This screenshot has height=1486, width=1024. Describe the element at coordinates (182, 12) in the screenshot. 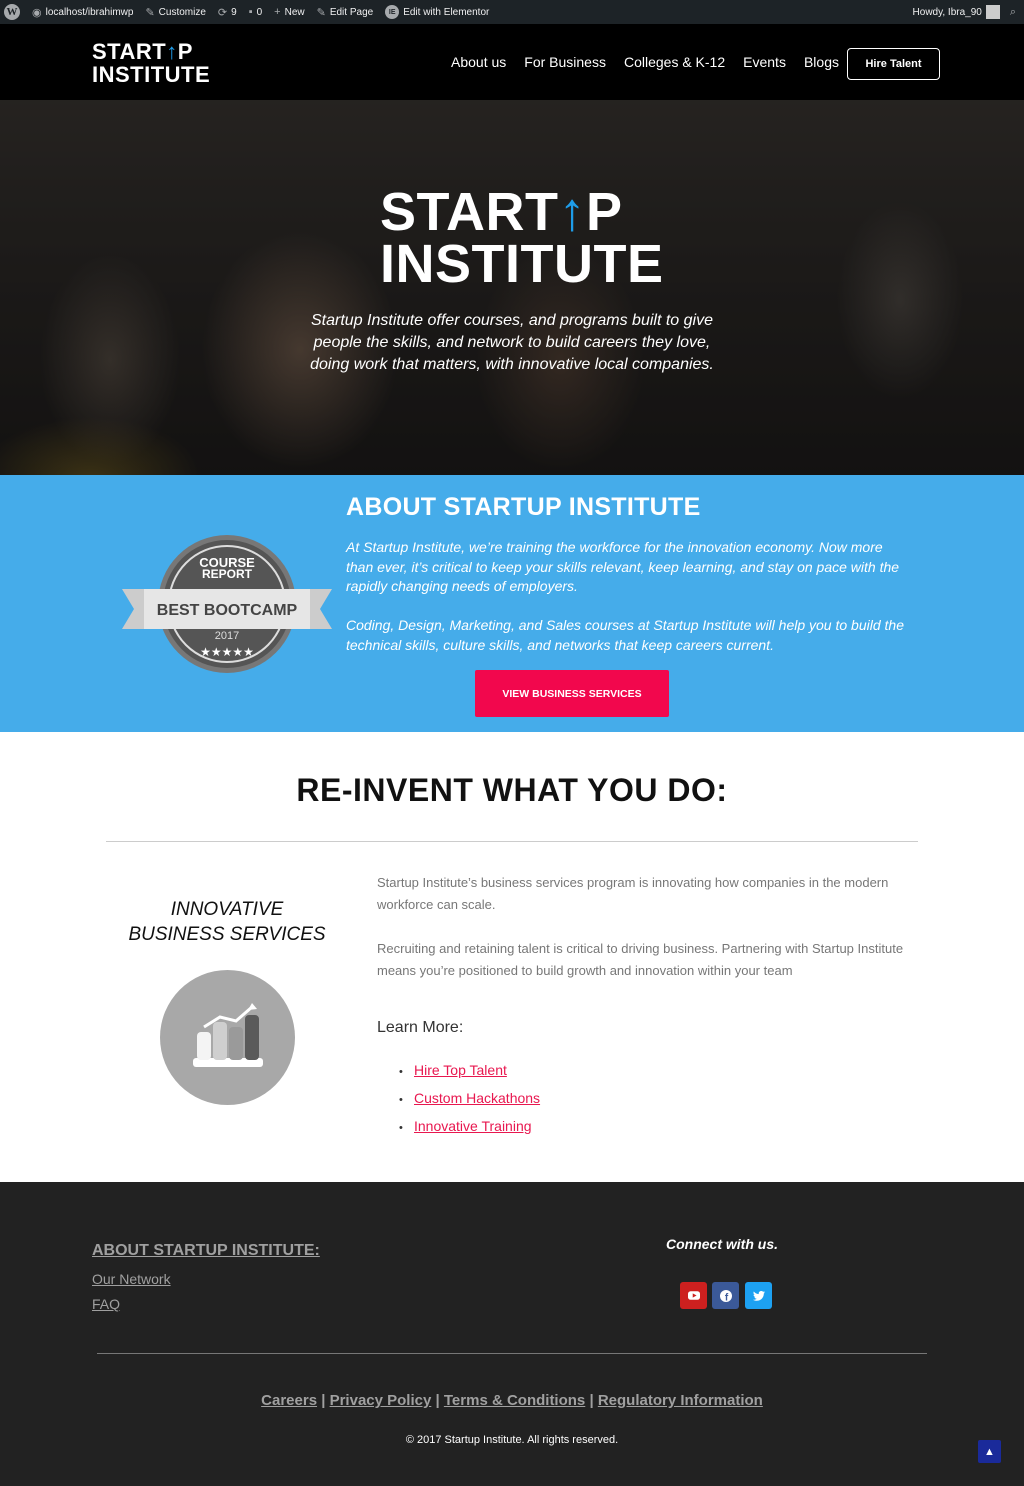

I see `admin-customize-label: Customize` at that location.